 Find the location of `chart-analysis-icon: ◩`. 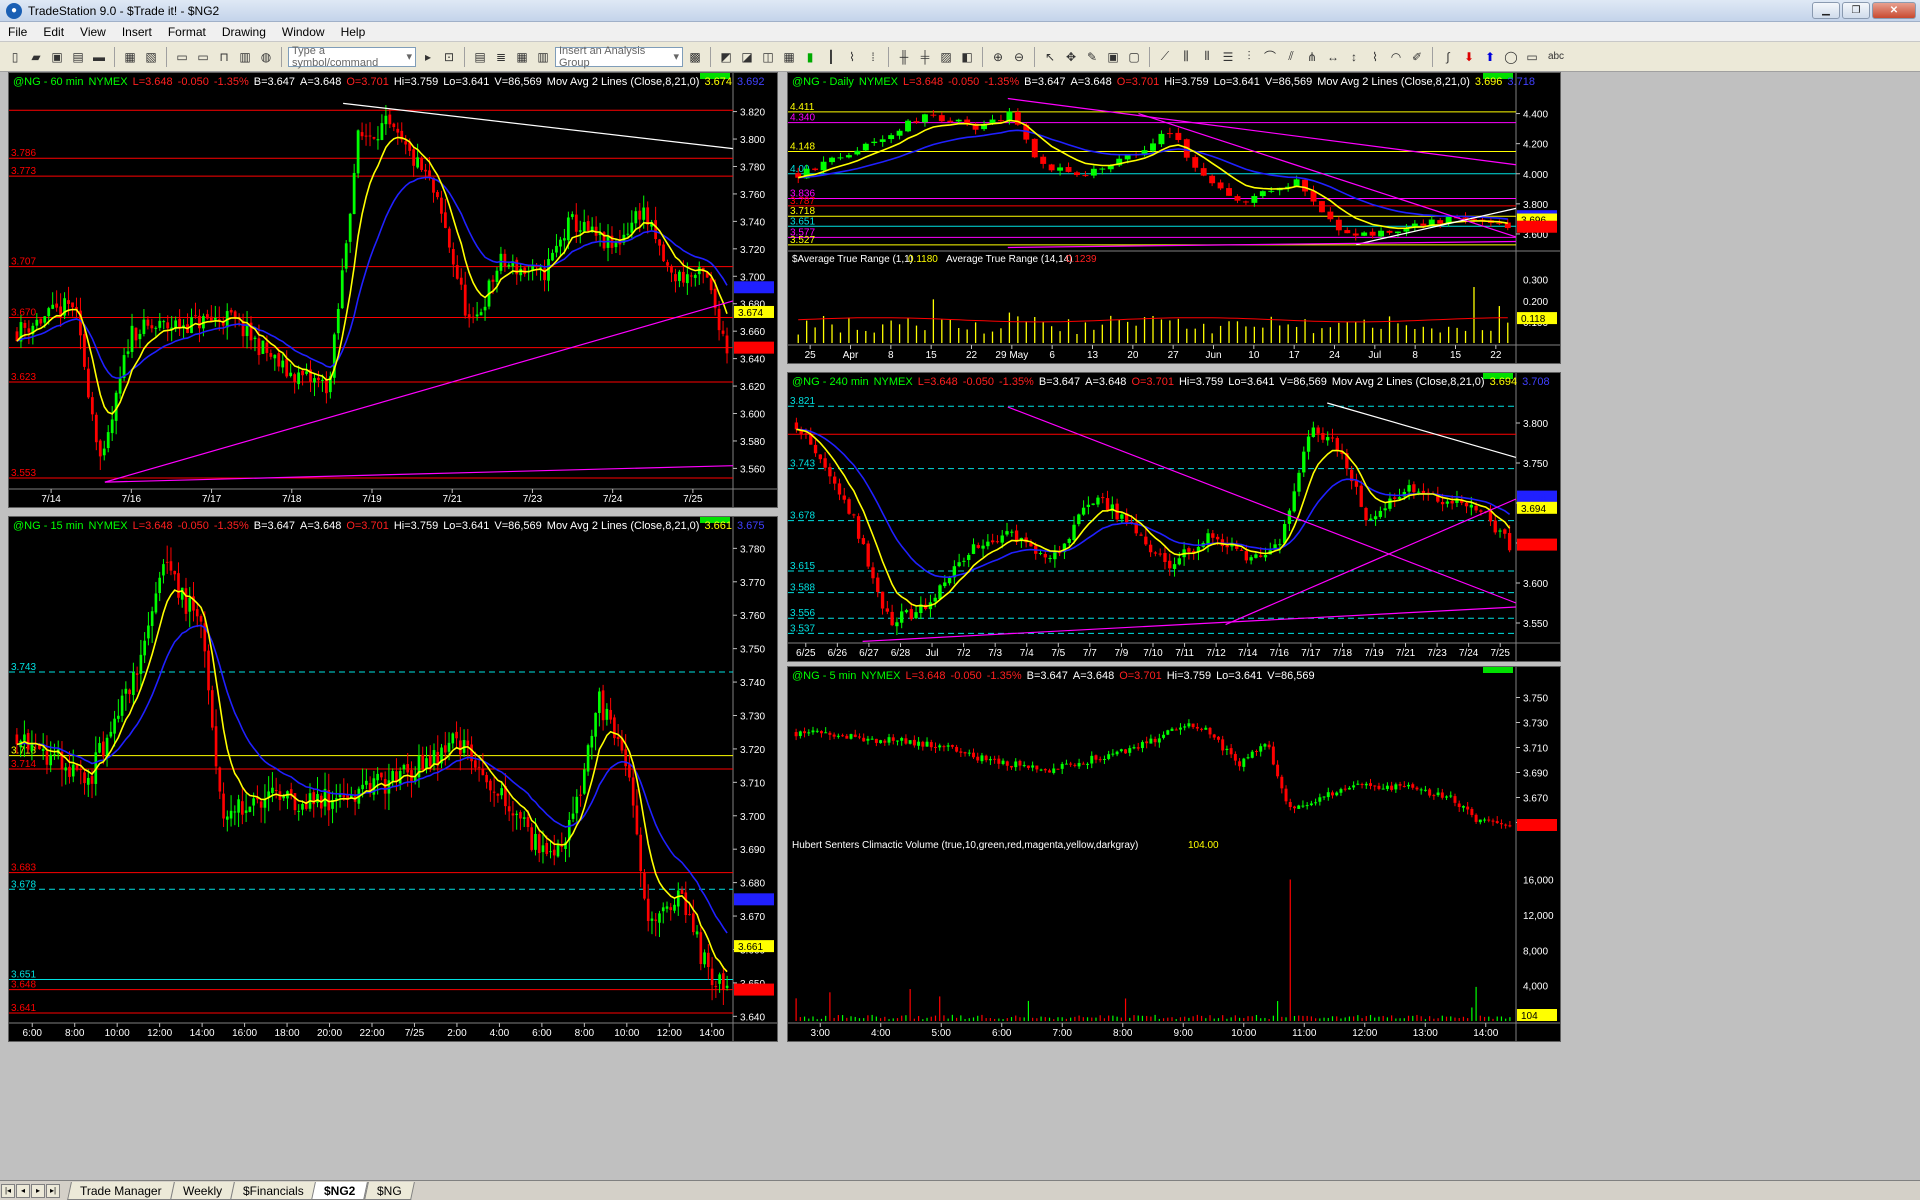

chart-analysis-icon: ◩ is located at coordinates (726, 57).